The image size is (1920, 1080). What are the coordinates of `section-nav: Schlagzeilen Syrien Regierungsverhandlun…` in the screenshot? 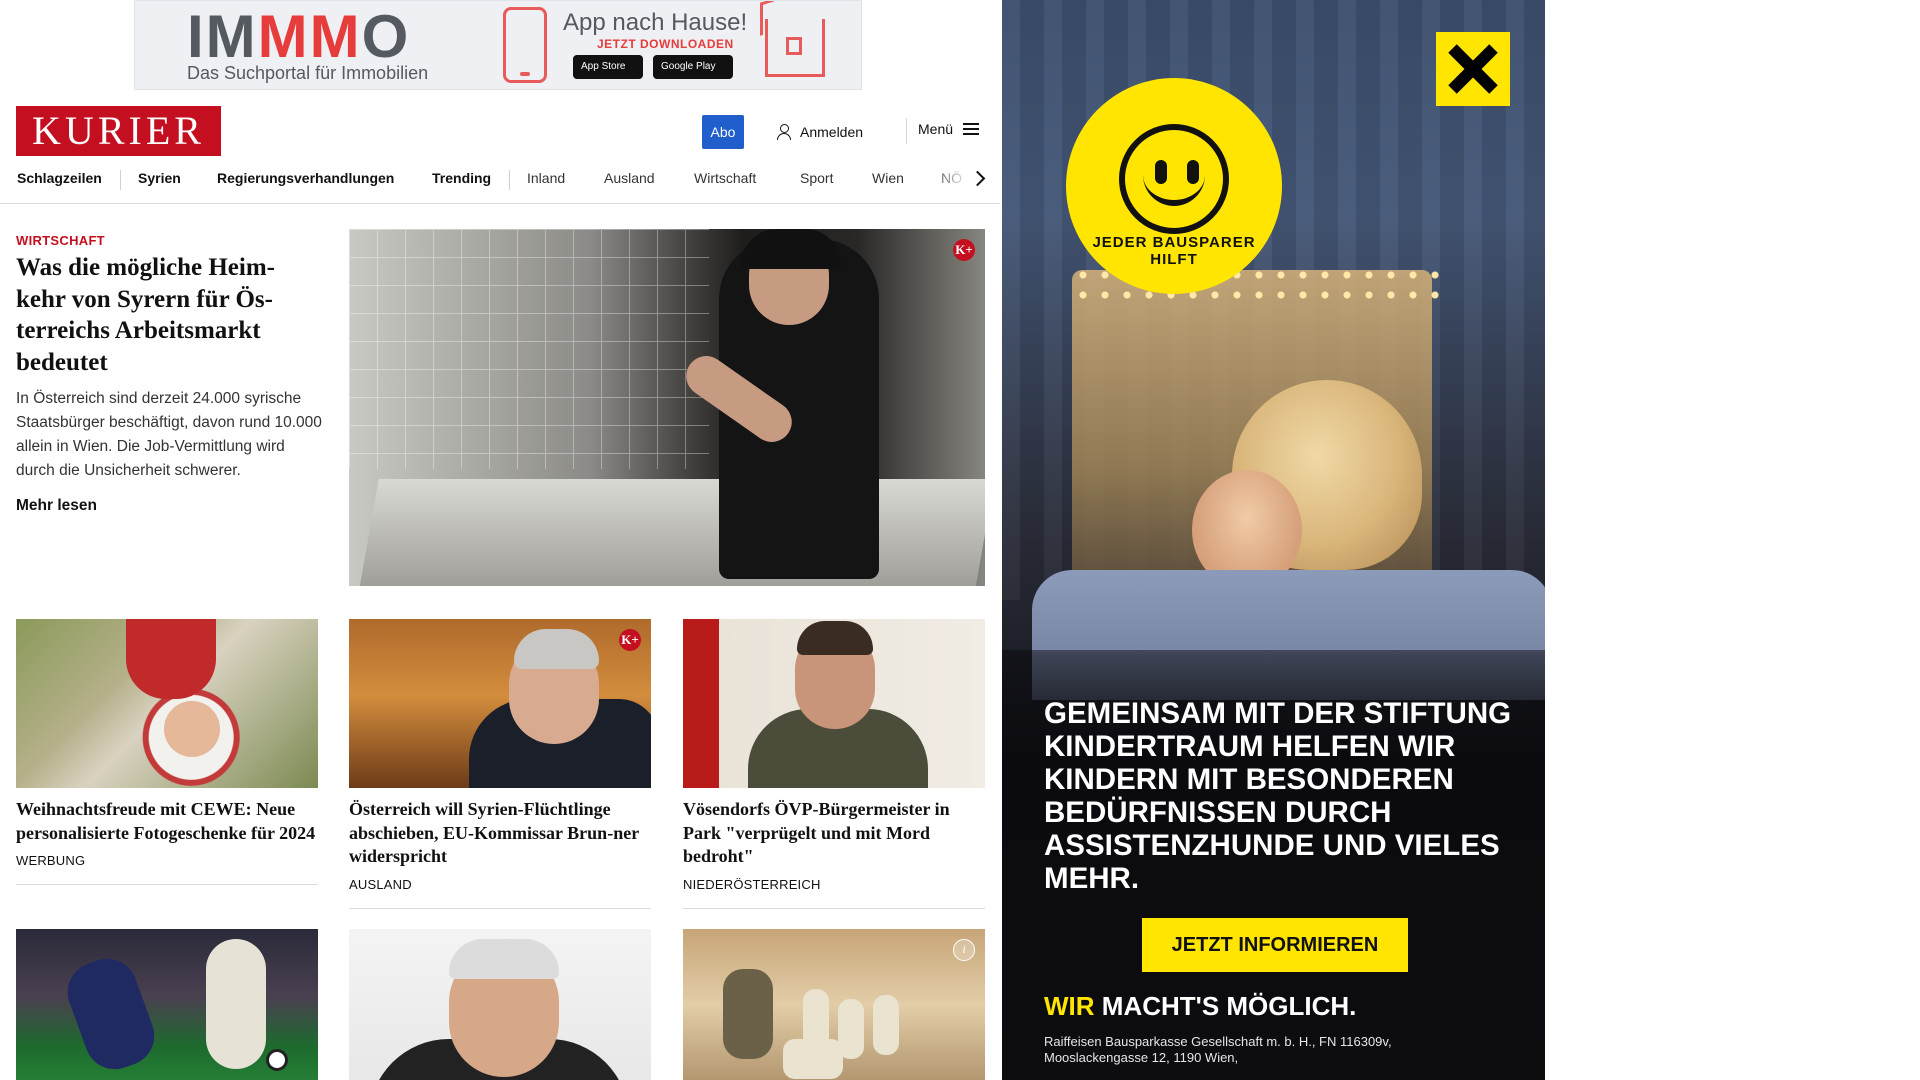 It's located at (500, 182).